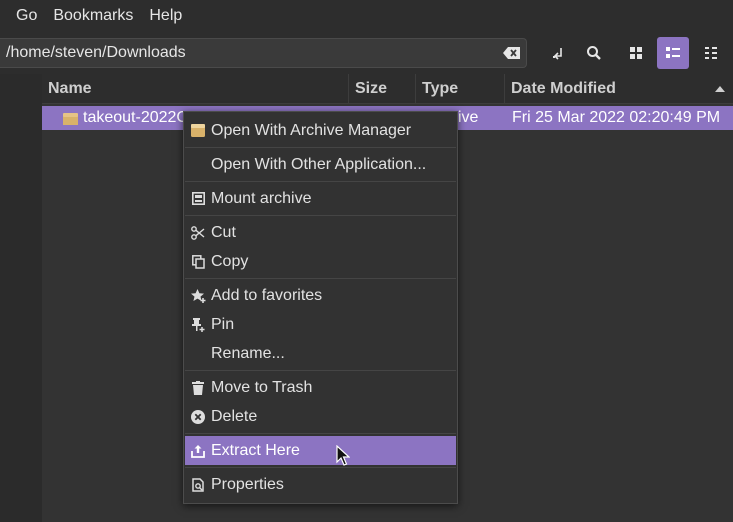 This screenshot has height=522, width=733. I want to click on menu-item-open-archive-manager: Open With Archive Manager, so click(320, 130).